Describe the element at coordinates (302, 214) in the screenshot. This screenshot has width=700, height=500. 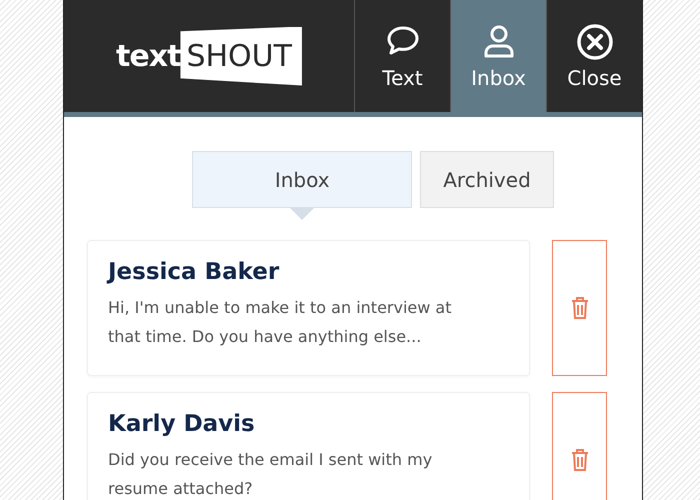
I see `tab-pointer` at that location.